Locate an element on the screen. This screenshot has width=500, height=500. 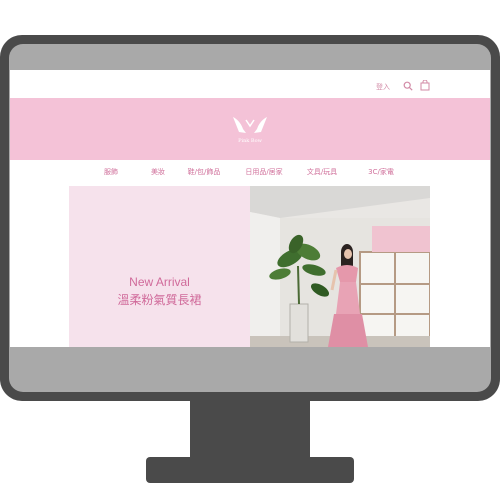
monitor-stand-neck is located at coordinates (250, 429).